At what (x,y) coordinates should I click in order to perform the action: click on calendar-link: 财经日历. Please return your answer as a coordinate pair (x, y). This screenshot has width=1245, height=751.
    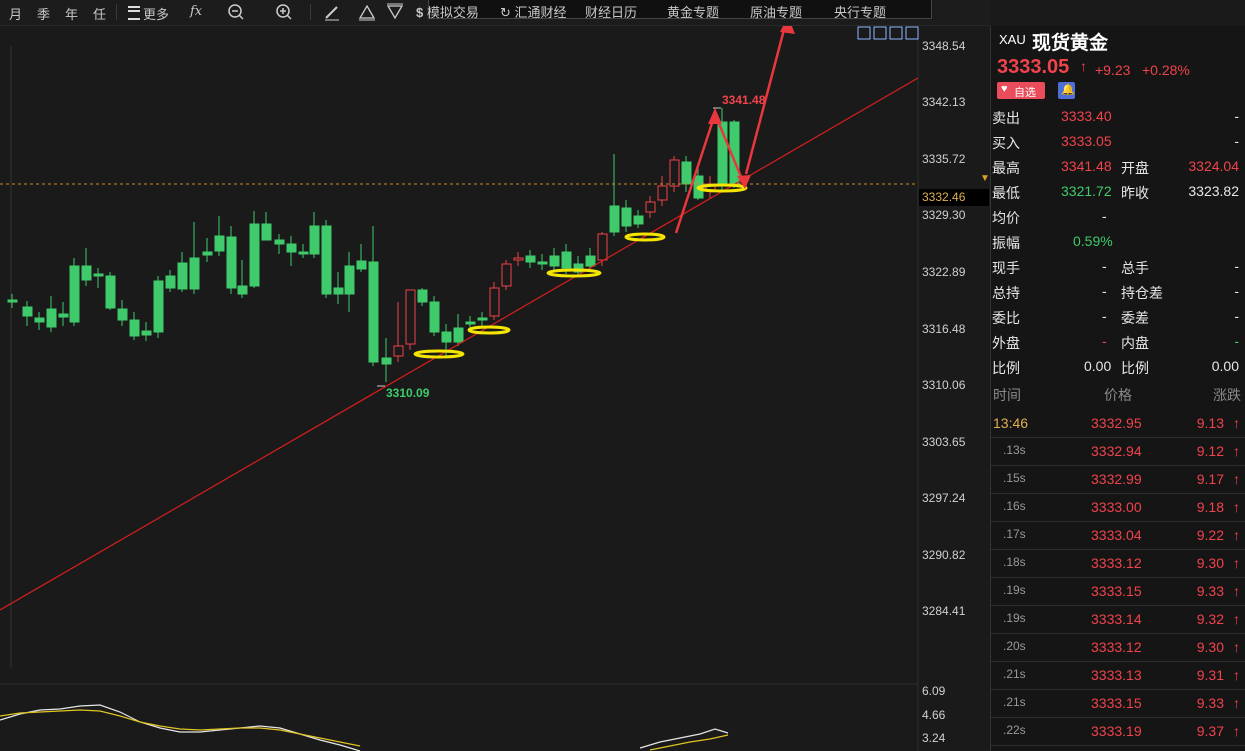
    Looking at the image, I should click on (611, 11).